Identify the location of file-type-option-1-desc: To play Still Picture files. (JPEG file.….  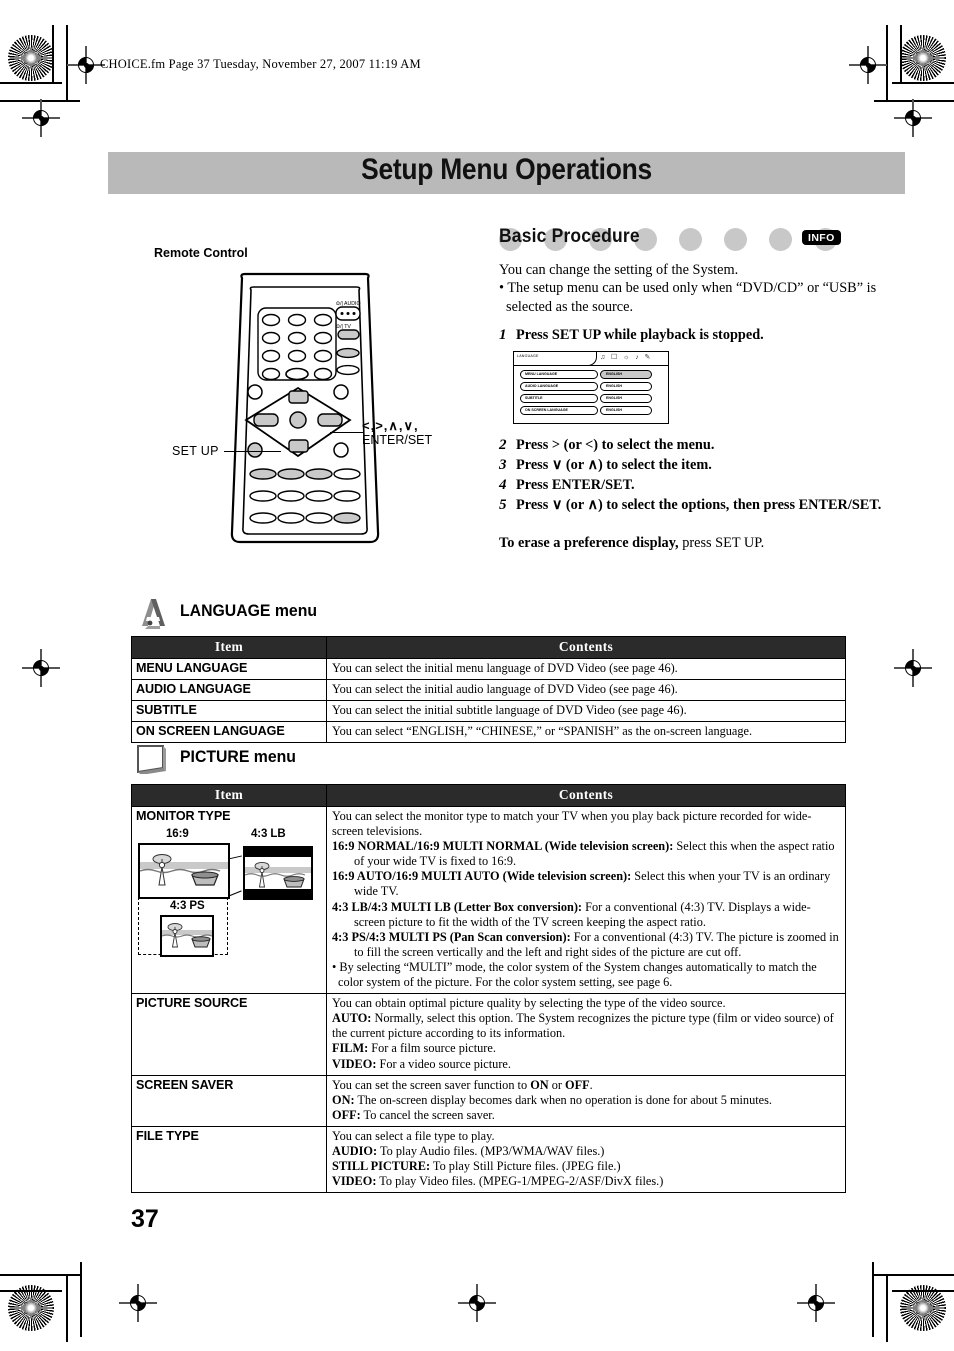
(525, 1166).